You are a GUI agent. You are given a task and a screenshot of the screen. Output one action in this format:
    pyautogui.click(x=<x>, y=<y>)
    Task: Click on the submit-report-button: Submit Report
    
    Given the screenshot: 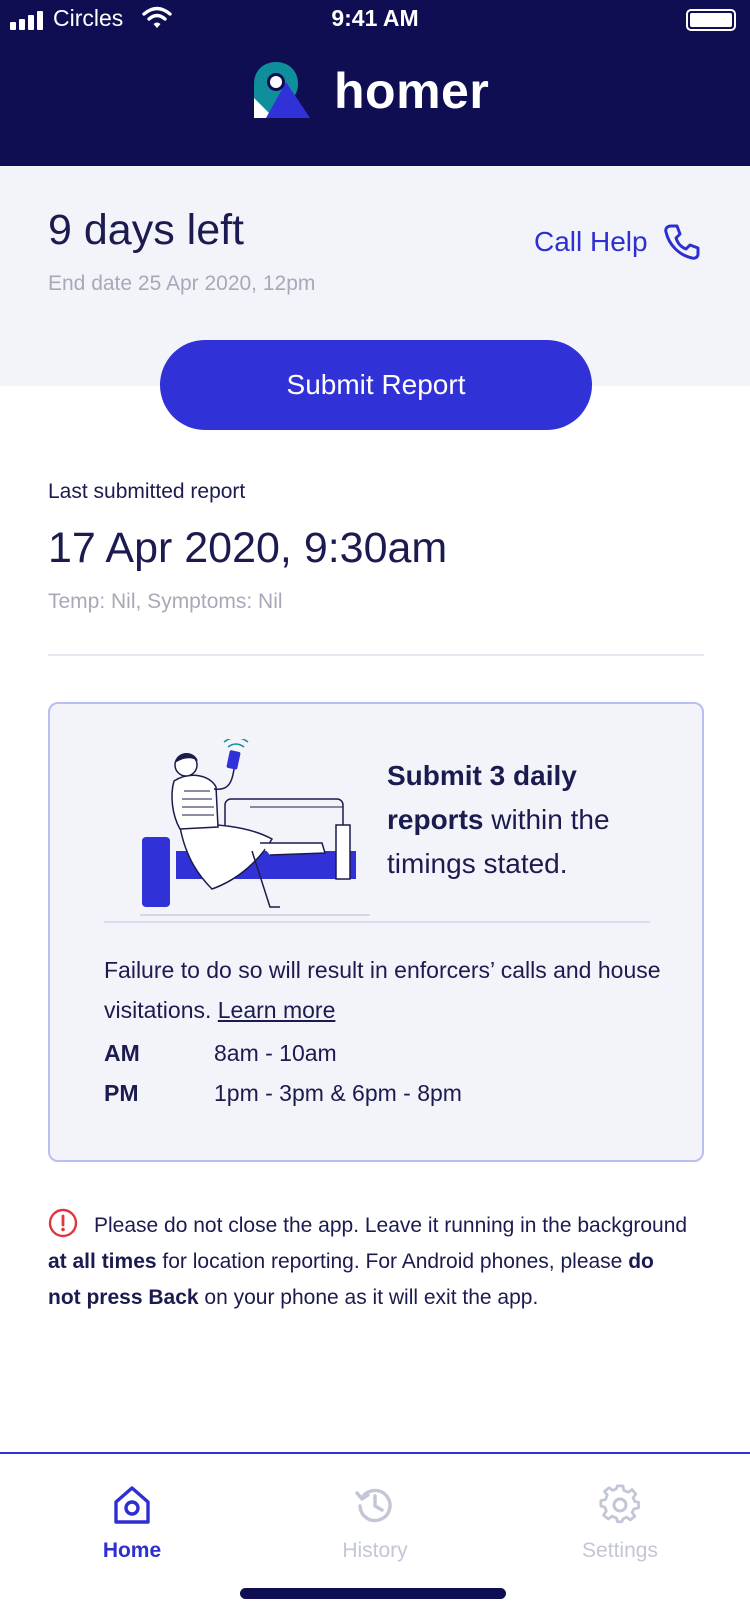 What is the action you would take?
    pyautogui.click(x=376, y=385)
    